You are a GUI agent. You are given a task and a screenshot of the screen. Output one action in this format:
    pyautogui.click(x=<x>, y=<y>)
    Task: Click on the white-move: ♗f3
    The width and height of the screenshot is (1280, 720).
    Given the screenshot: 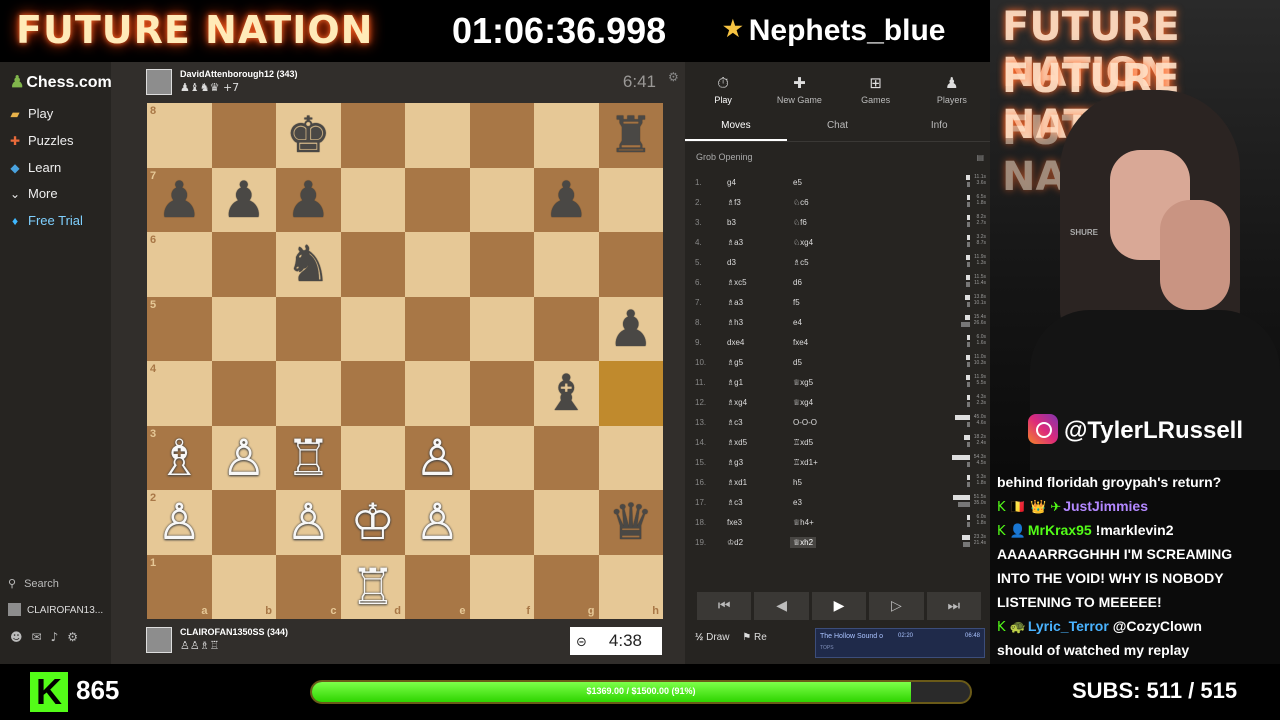 What is the action you would take?
    pyautogui.click(x=734, y=202)
    